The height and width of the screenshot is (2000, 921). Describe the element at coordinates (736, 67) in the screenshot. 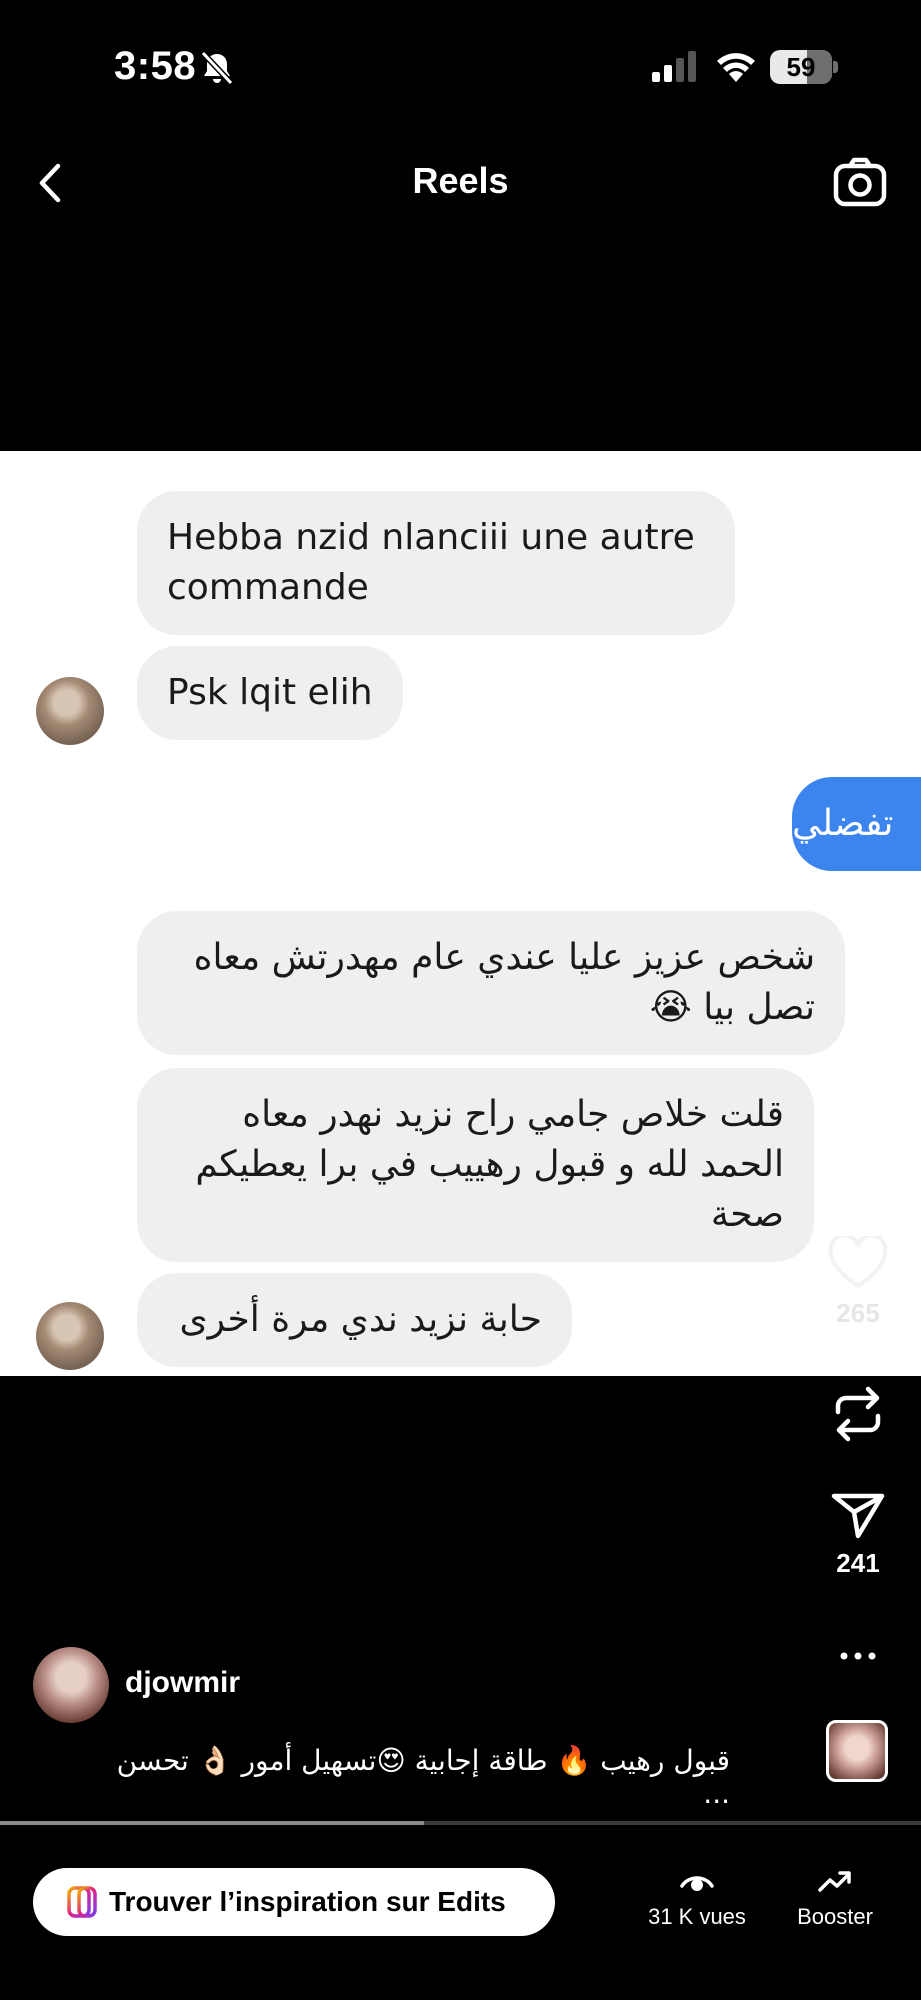

I see `wifi-icon` at that location.